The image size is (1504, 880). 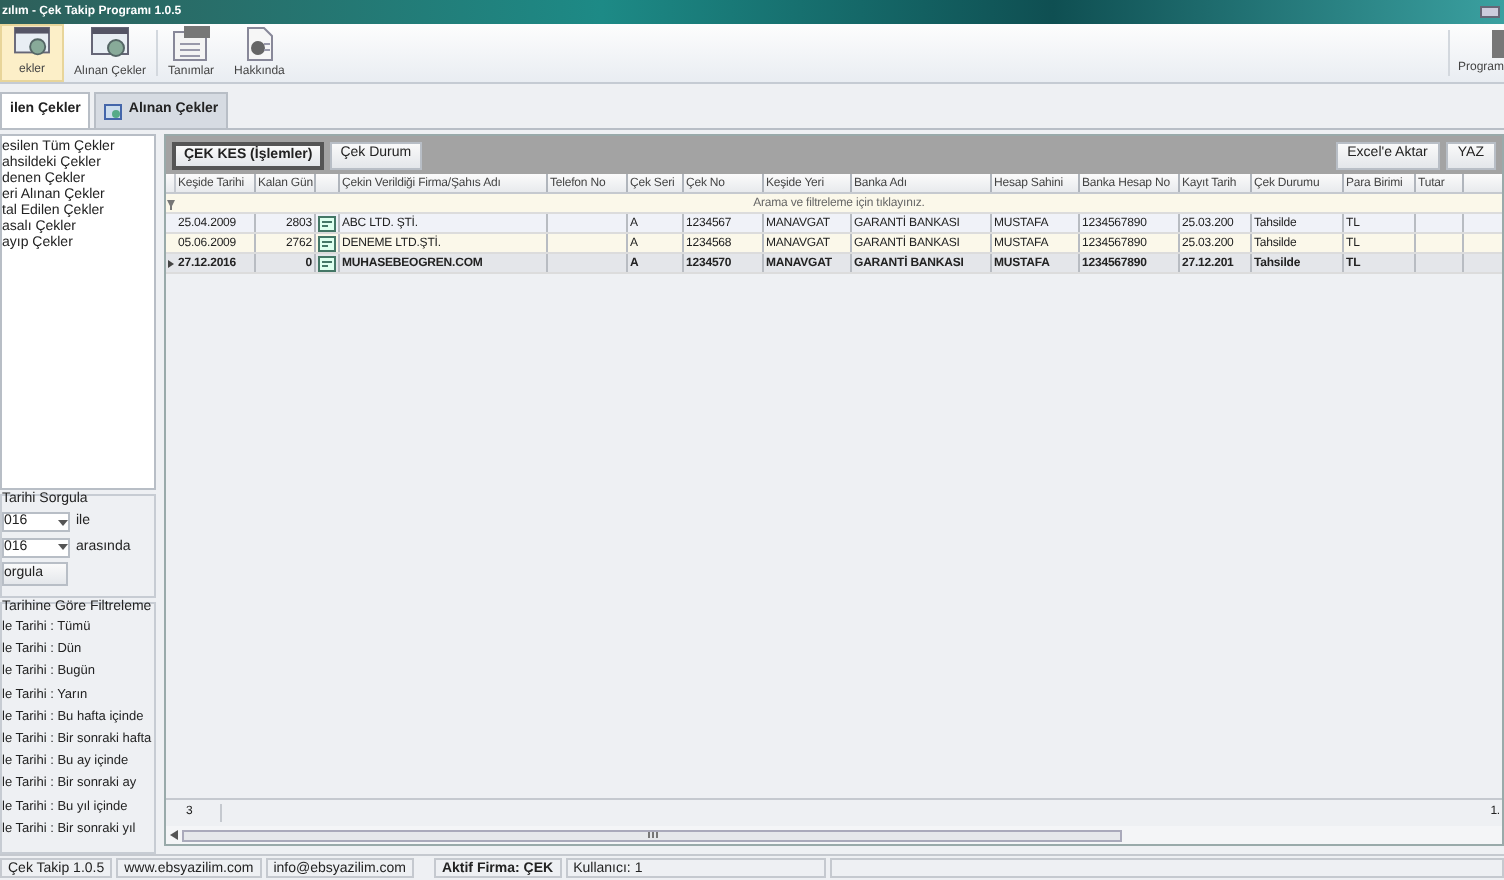 What do you see at coordinates (174, 835) in the screenshot?
I see `scroll-left-icon` at bounding box center [174, 835].